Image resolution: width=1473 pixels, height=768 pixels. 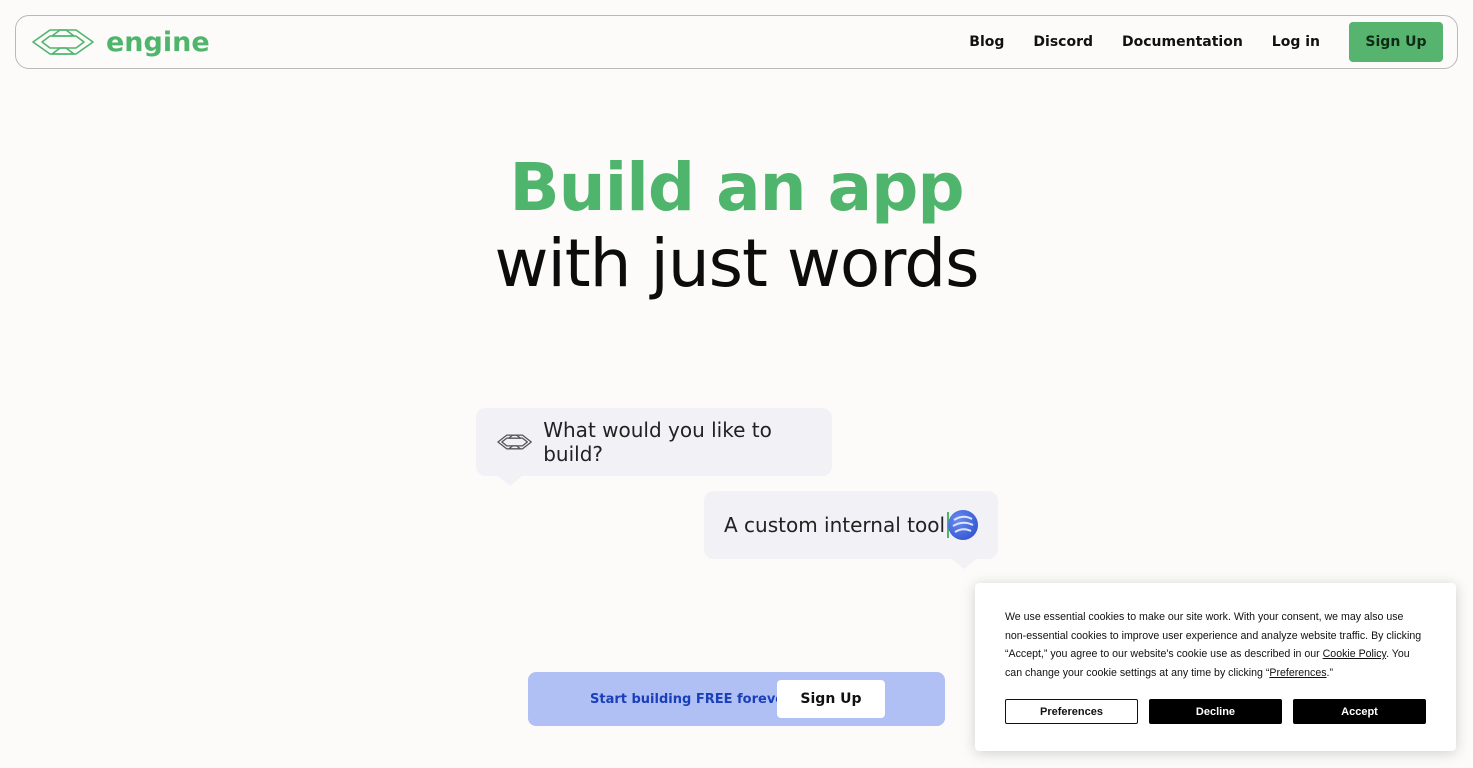 What do you see at coordinates (1071, 711) in the screenshot?
I see `cookie-preferences-button: Preferences` at bounding box center [1071, 711].